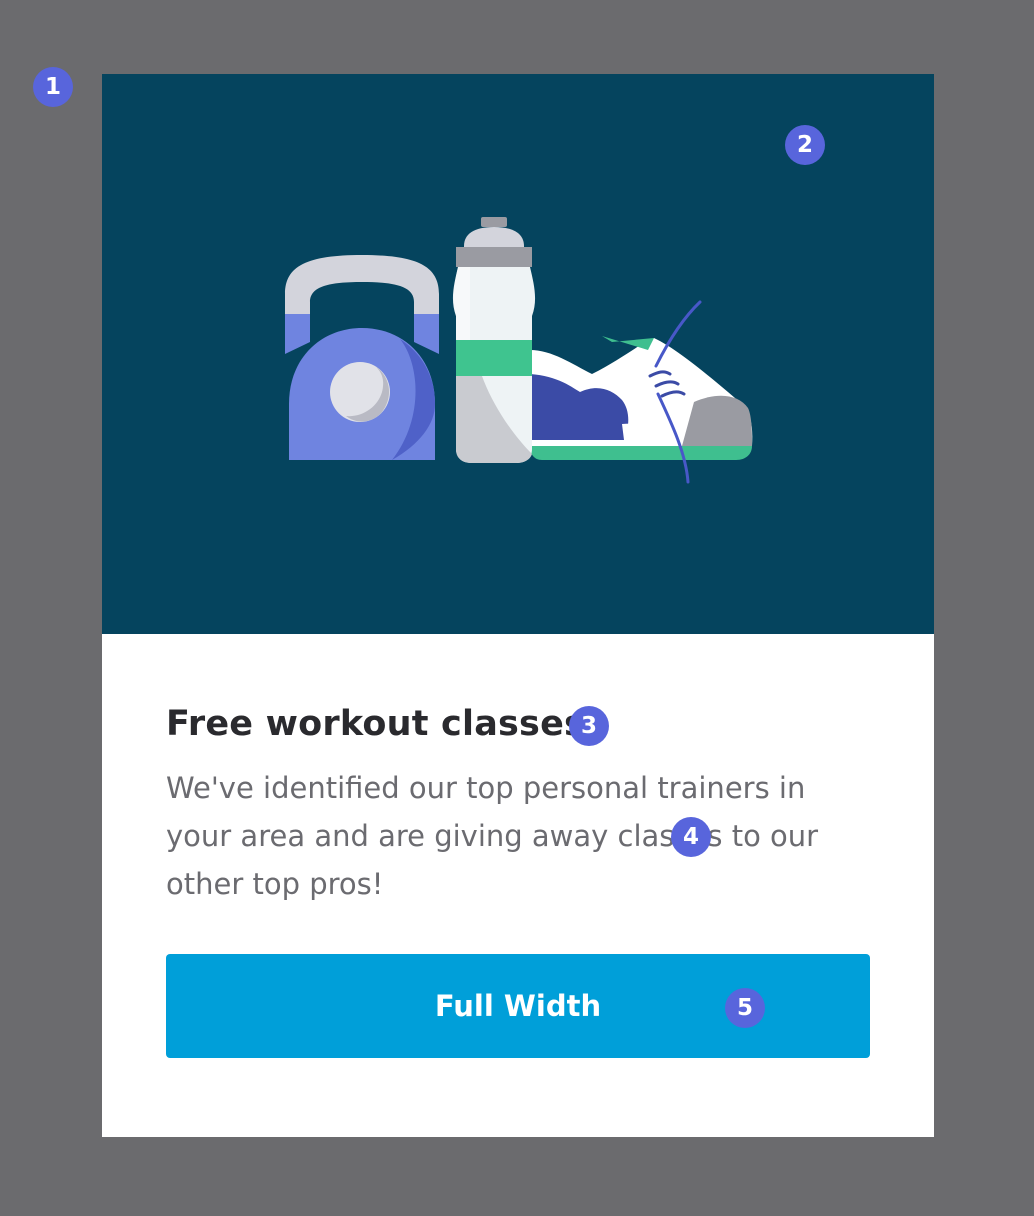  What do you see at coordinates (494, 340) in the screenshot?
I see `water-bottle-icon` at bounding box center [494, 340].